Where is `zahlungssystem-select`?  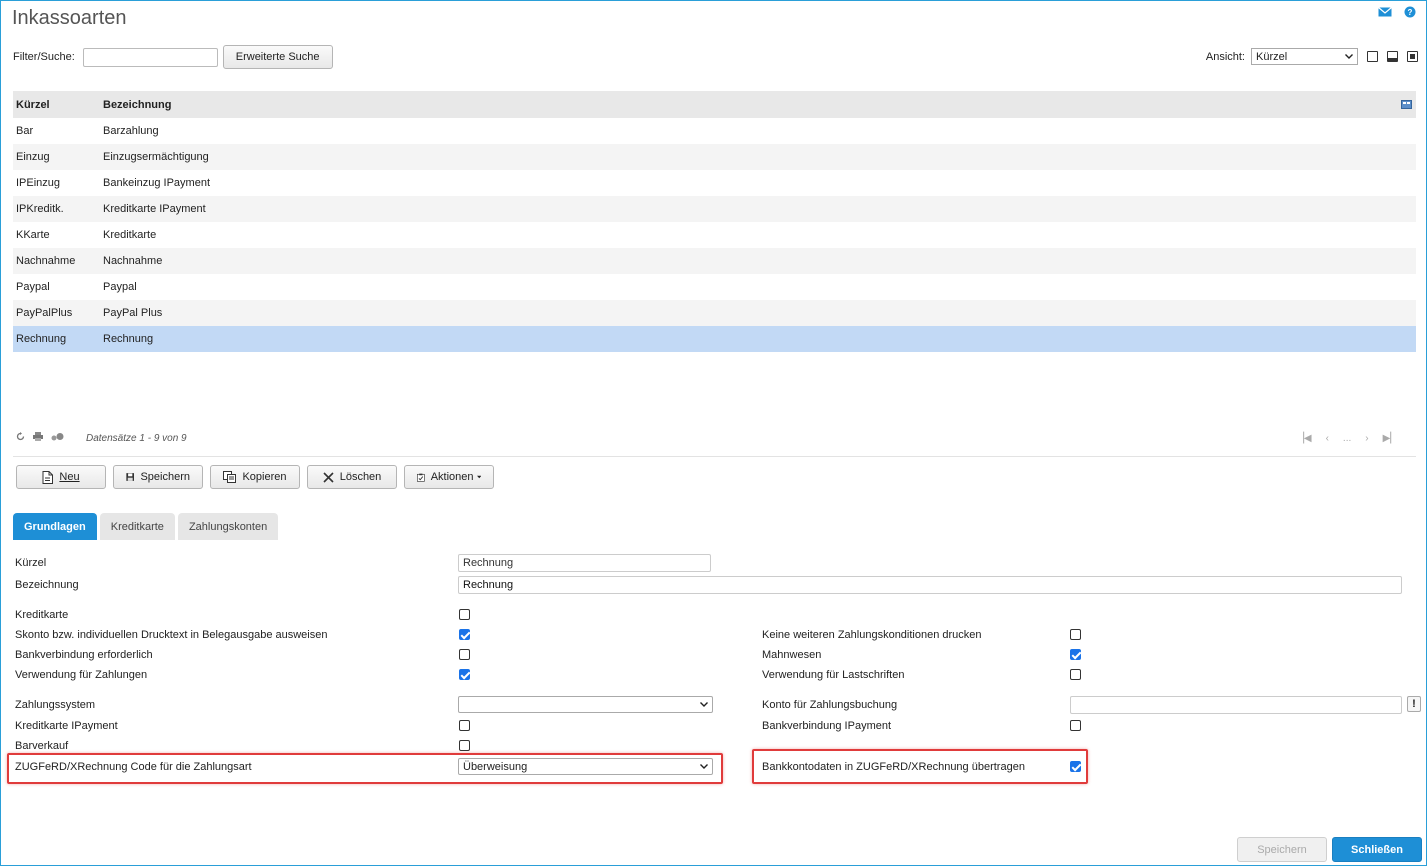 zahlungssystem-select is located at coordinates (585, 704).